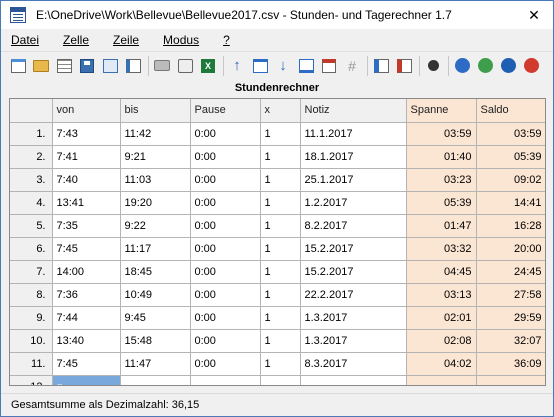 Image resolution: width=554 pixels, height=417 pixels. Describe the element at coordinates (155, 157) in the screenshot. I see `cell-bis: 9:21` at that location.